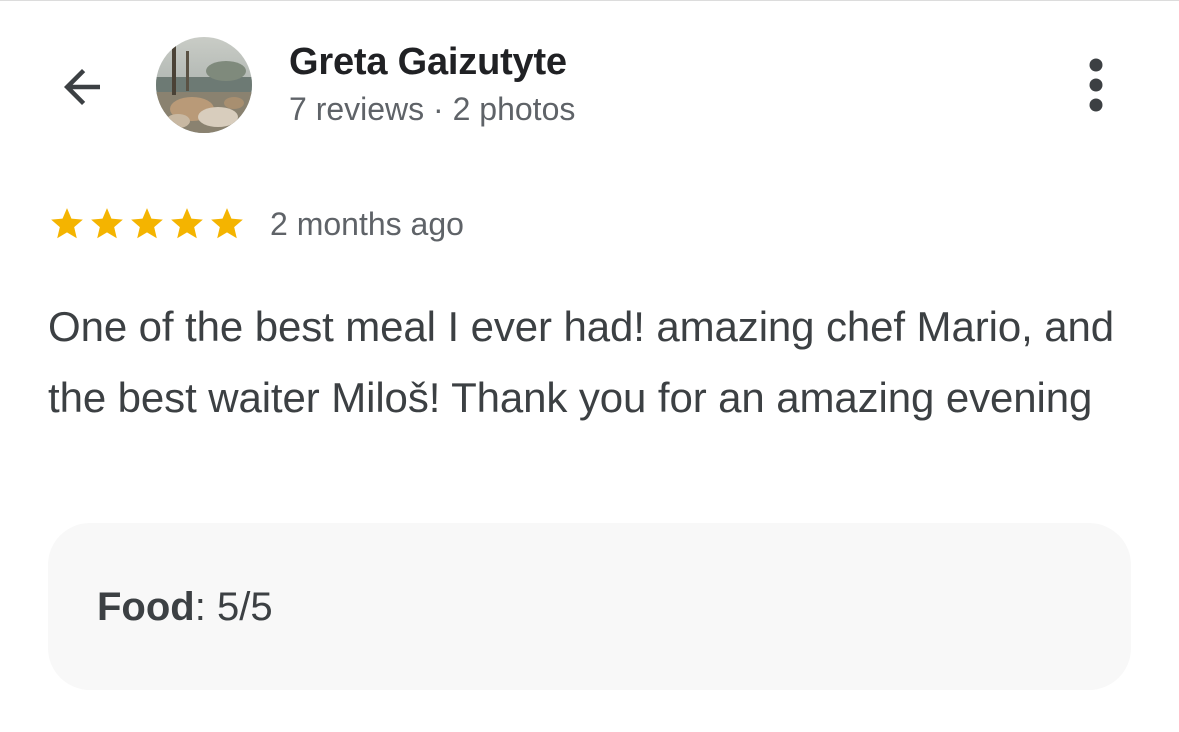  I want to click on attribute-food: Food: 5/5, so click(185, 607).